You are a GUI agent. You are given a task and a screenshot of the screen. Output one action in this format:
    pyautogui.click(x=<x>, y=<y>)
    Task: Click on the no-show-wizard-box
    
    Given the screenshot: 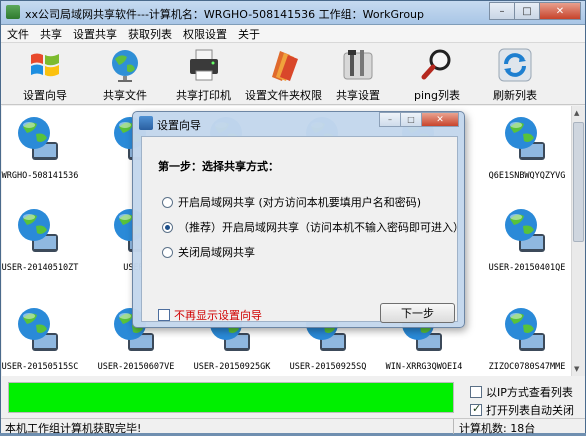 What is the action you would take?
    pyautogui.click(x=164, y=315)
    